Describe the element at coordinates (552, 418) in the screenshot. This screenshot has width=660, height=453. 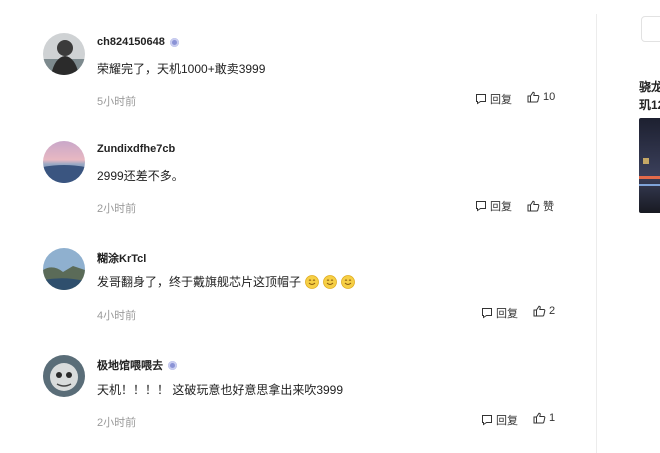
I see `like-count: 1` at that location.